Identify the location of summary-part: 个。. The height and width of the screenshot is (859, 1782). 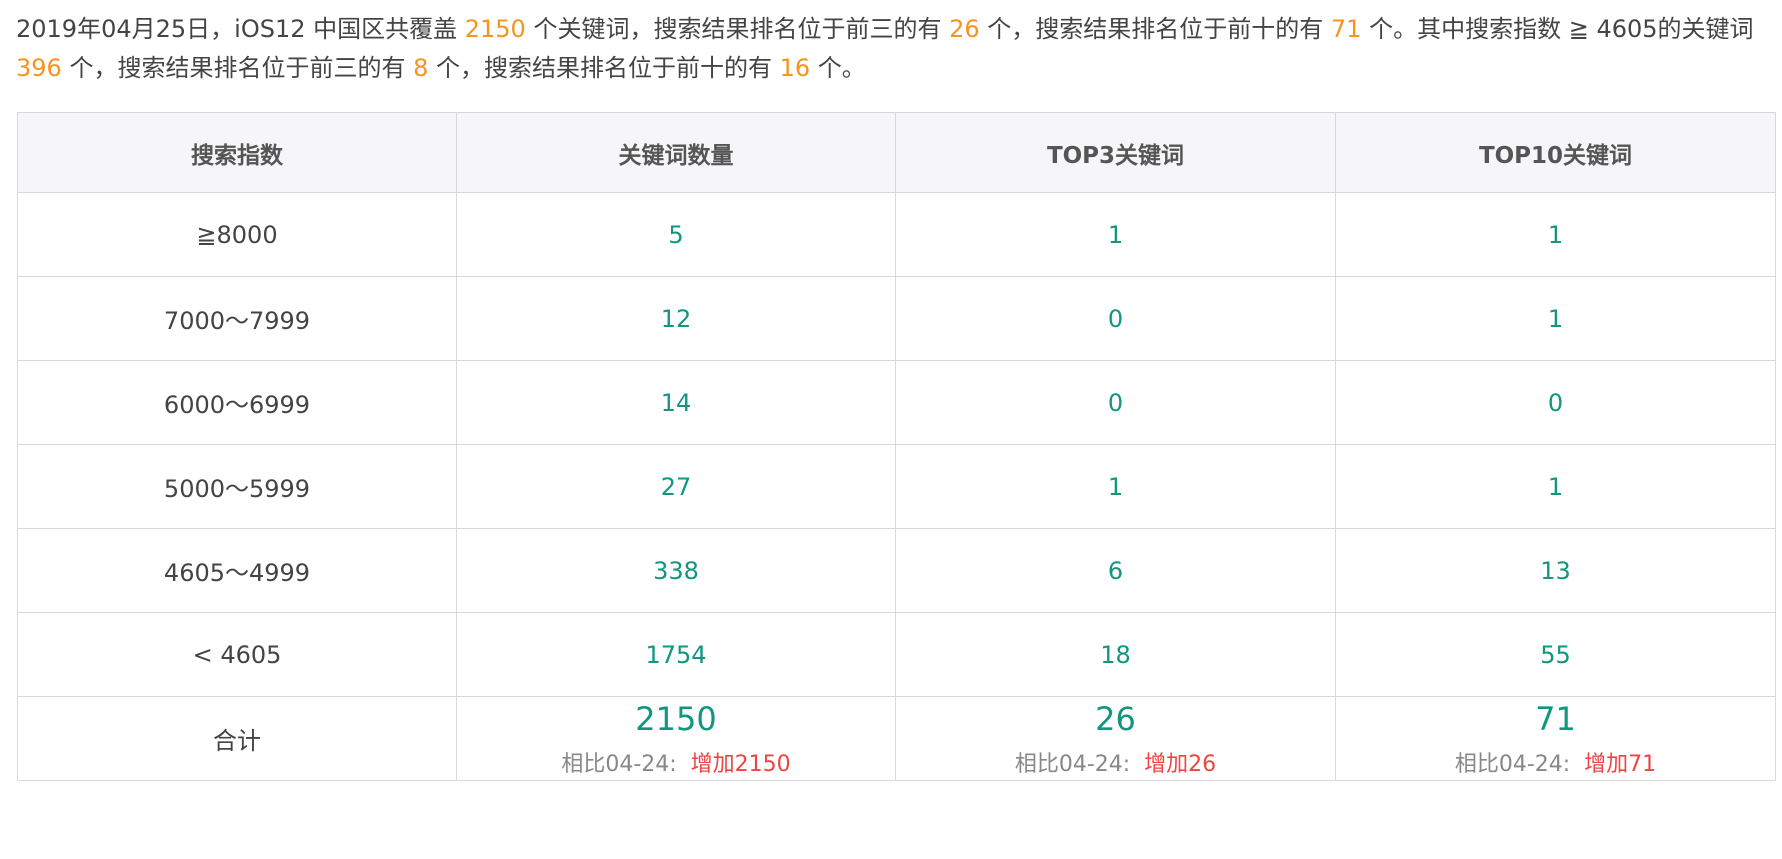
(838, 68).